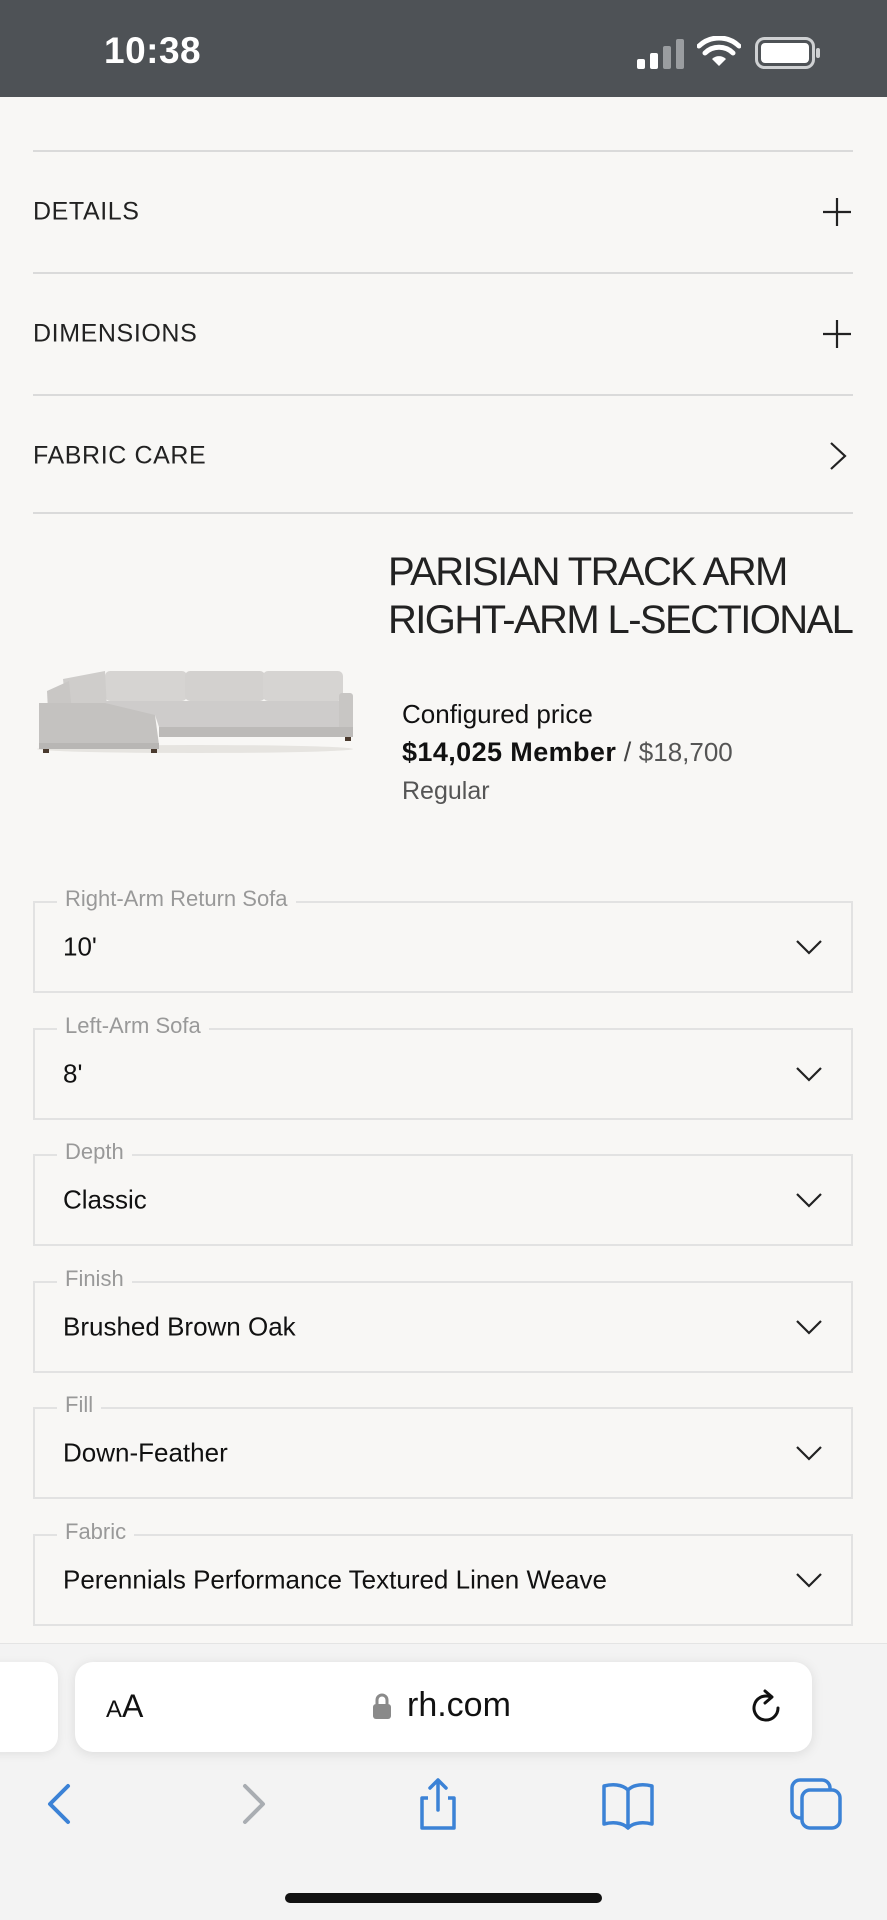 Image resolution: width=887 pixels, height=1920 pixels. Describe the element at coordinates (497, 714) in the screenshot. I see `configured-price-label: Configured price` at that location.